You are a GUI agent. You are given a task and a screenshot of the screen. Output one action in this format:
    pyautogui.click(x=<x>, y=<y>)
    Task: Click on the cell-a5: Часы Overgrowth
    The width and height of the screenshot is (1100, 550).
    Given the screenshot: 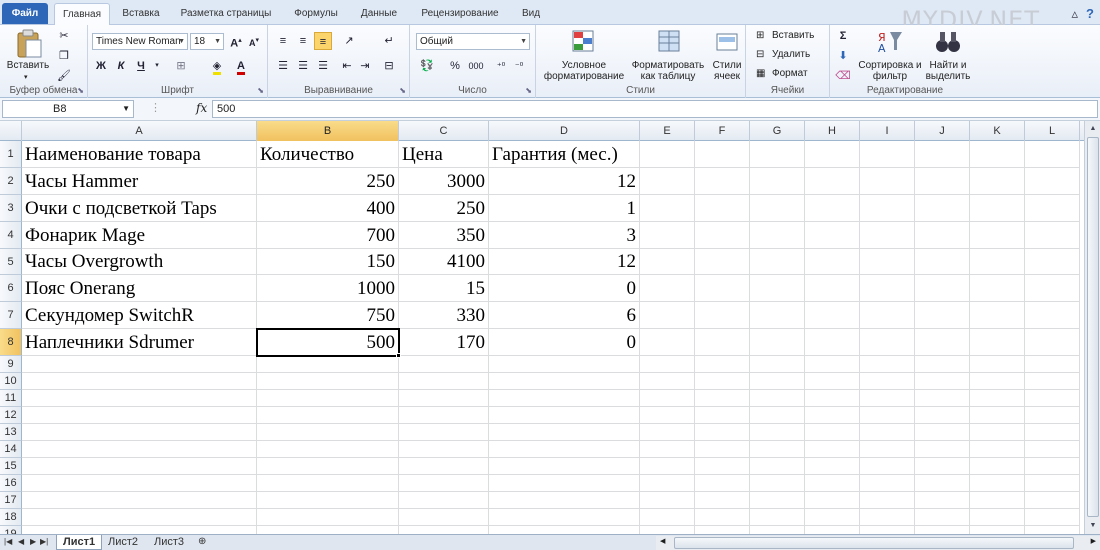 What is the action you would take?
    pyautogui.click(x=139, y=262)
    